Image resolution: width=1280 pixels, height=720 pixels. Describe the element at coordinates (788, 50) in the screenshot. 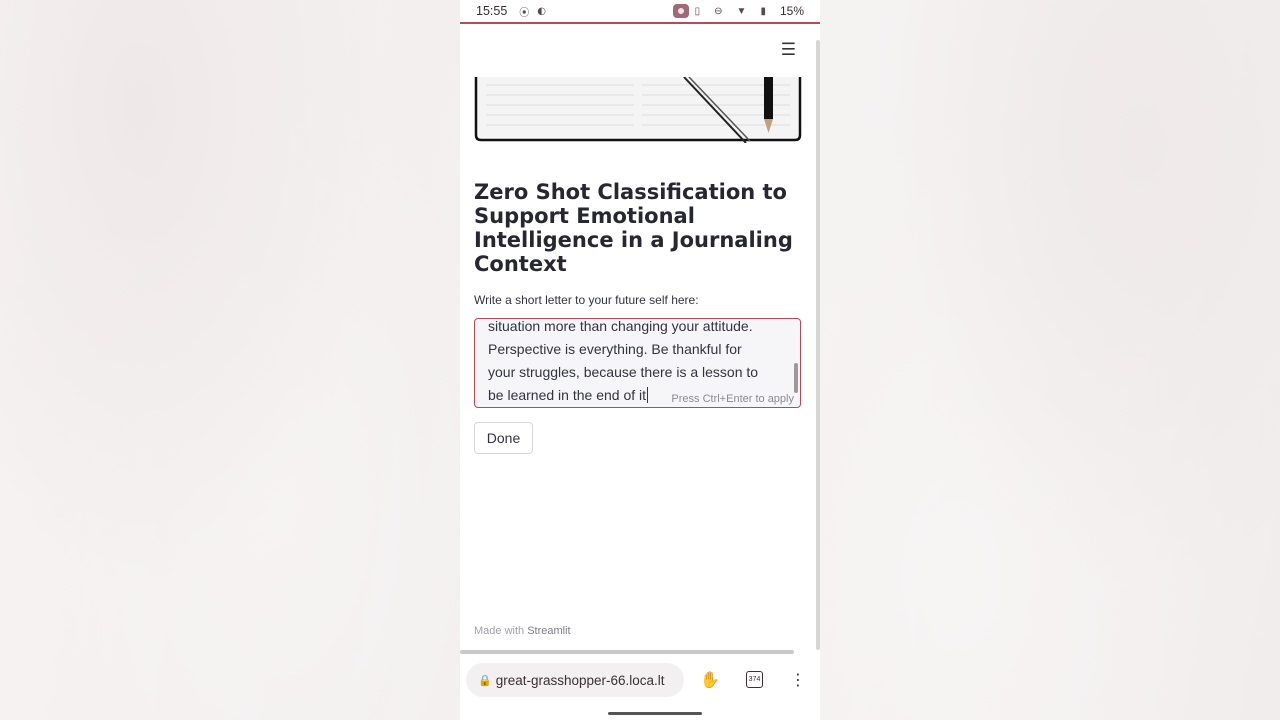

I see `hamburger-menu-icon: ☰` at that location.